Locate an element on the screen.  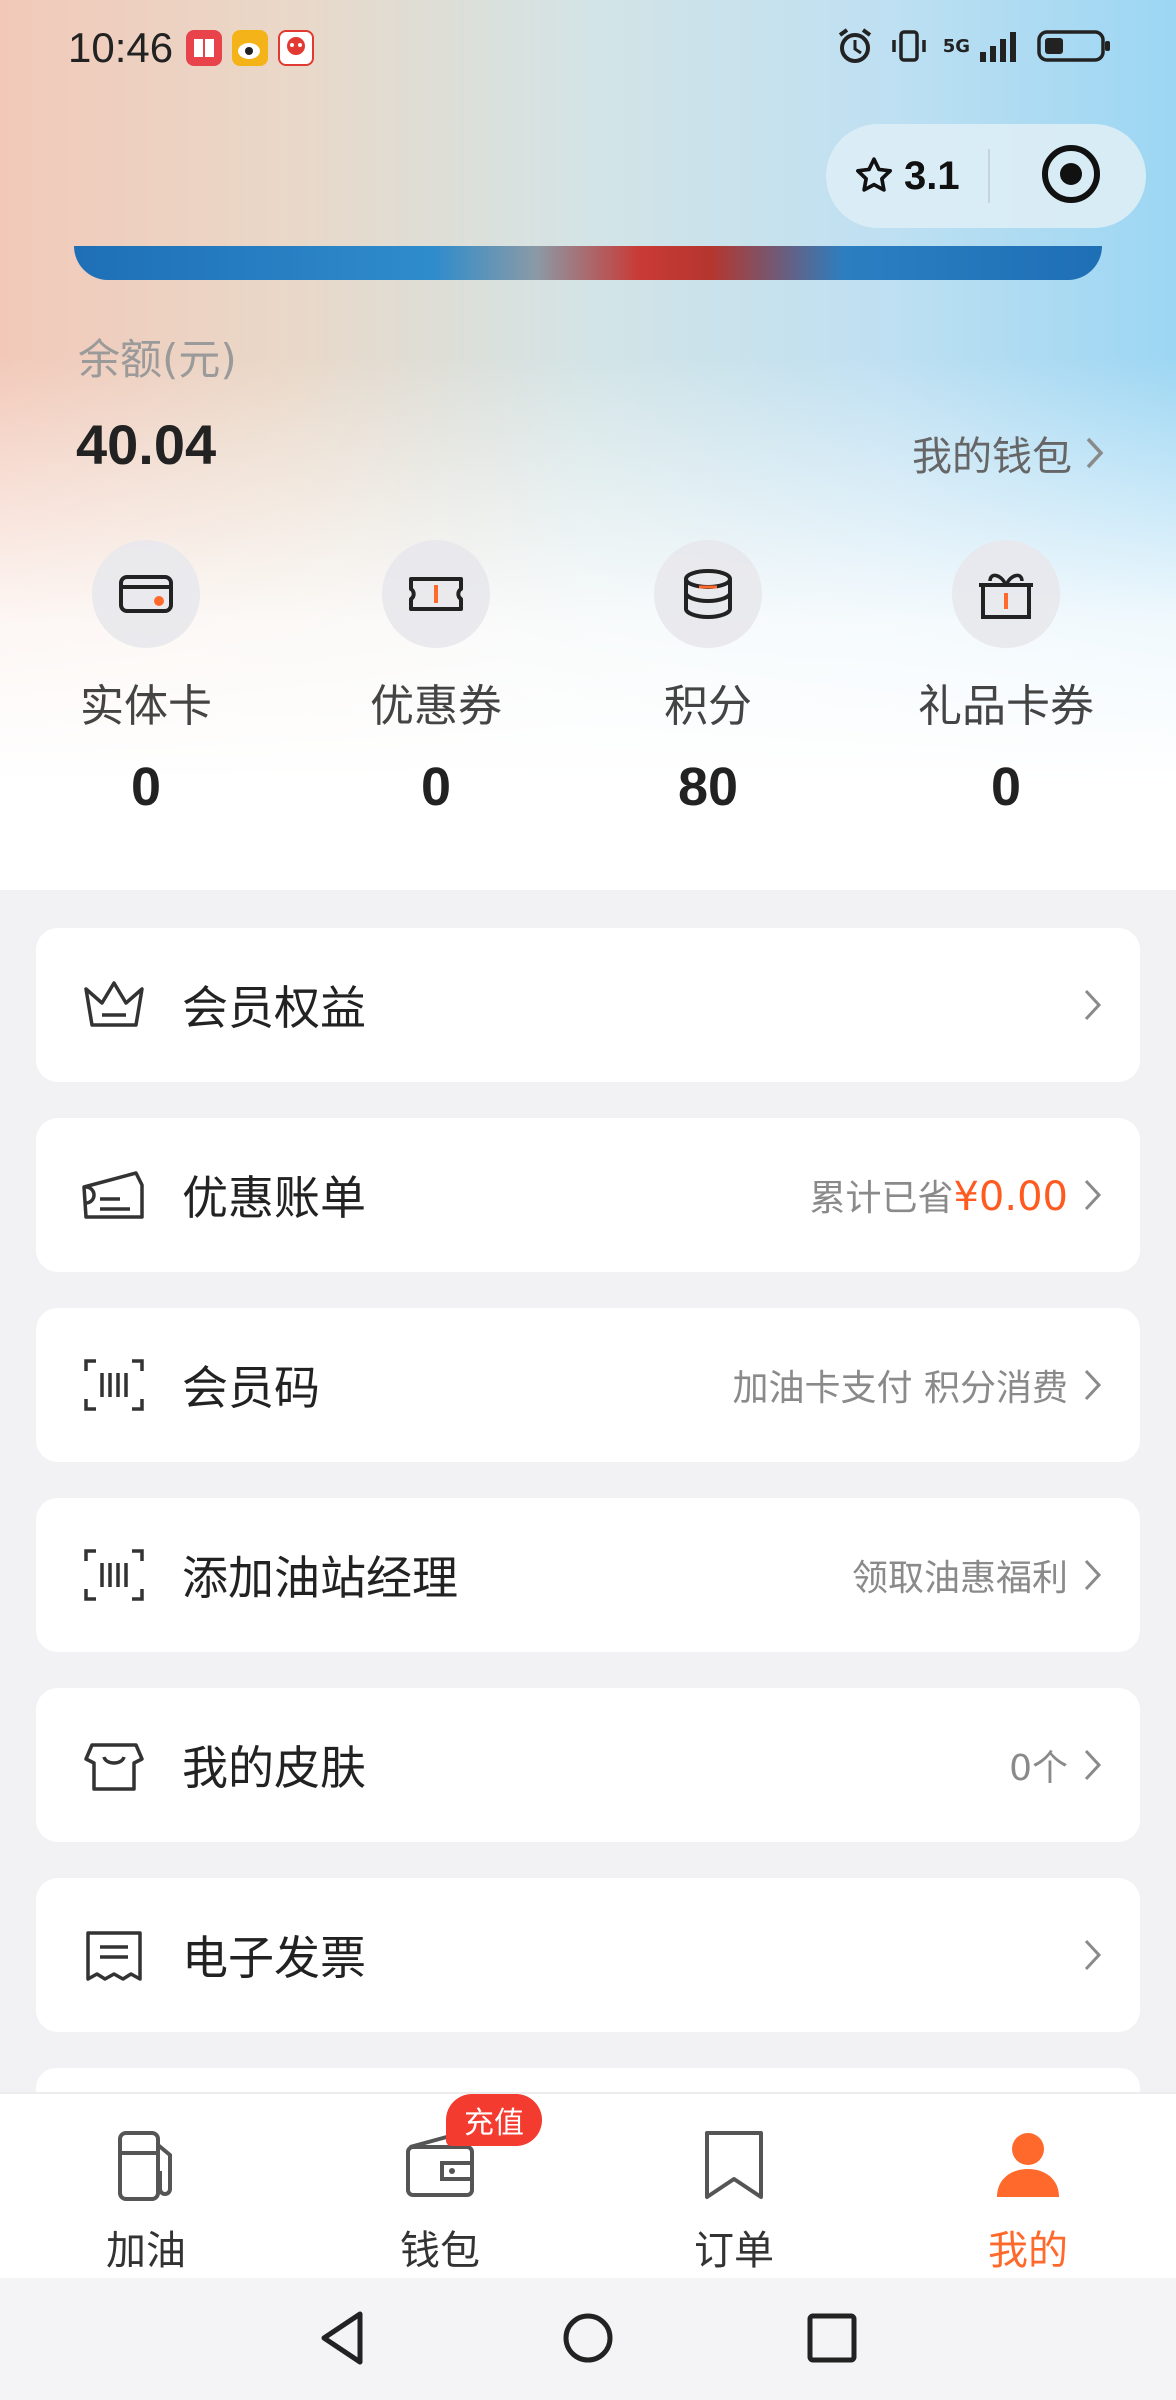
stat-physical-card: 实体卡 0 is located at coordinates (146, 679).